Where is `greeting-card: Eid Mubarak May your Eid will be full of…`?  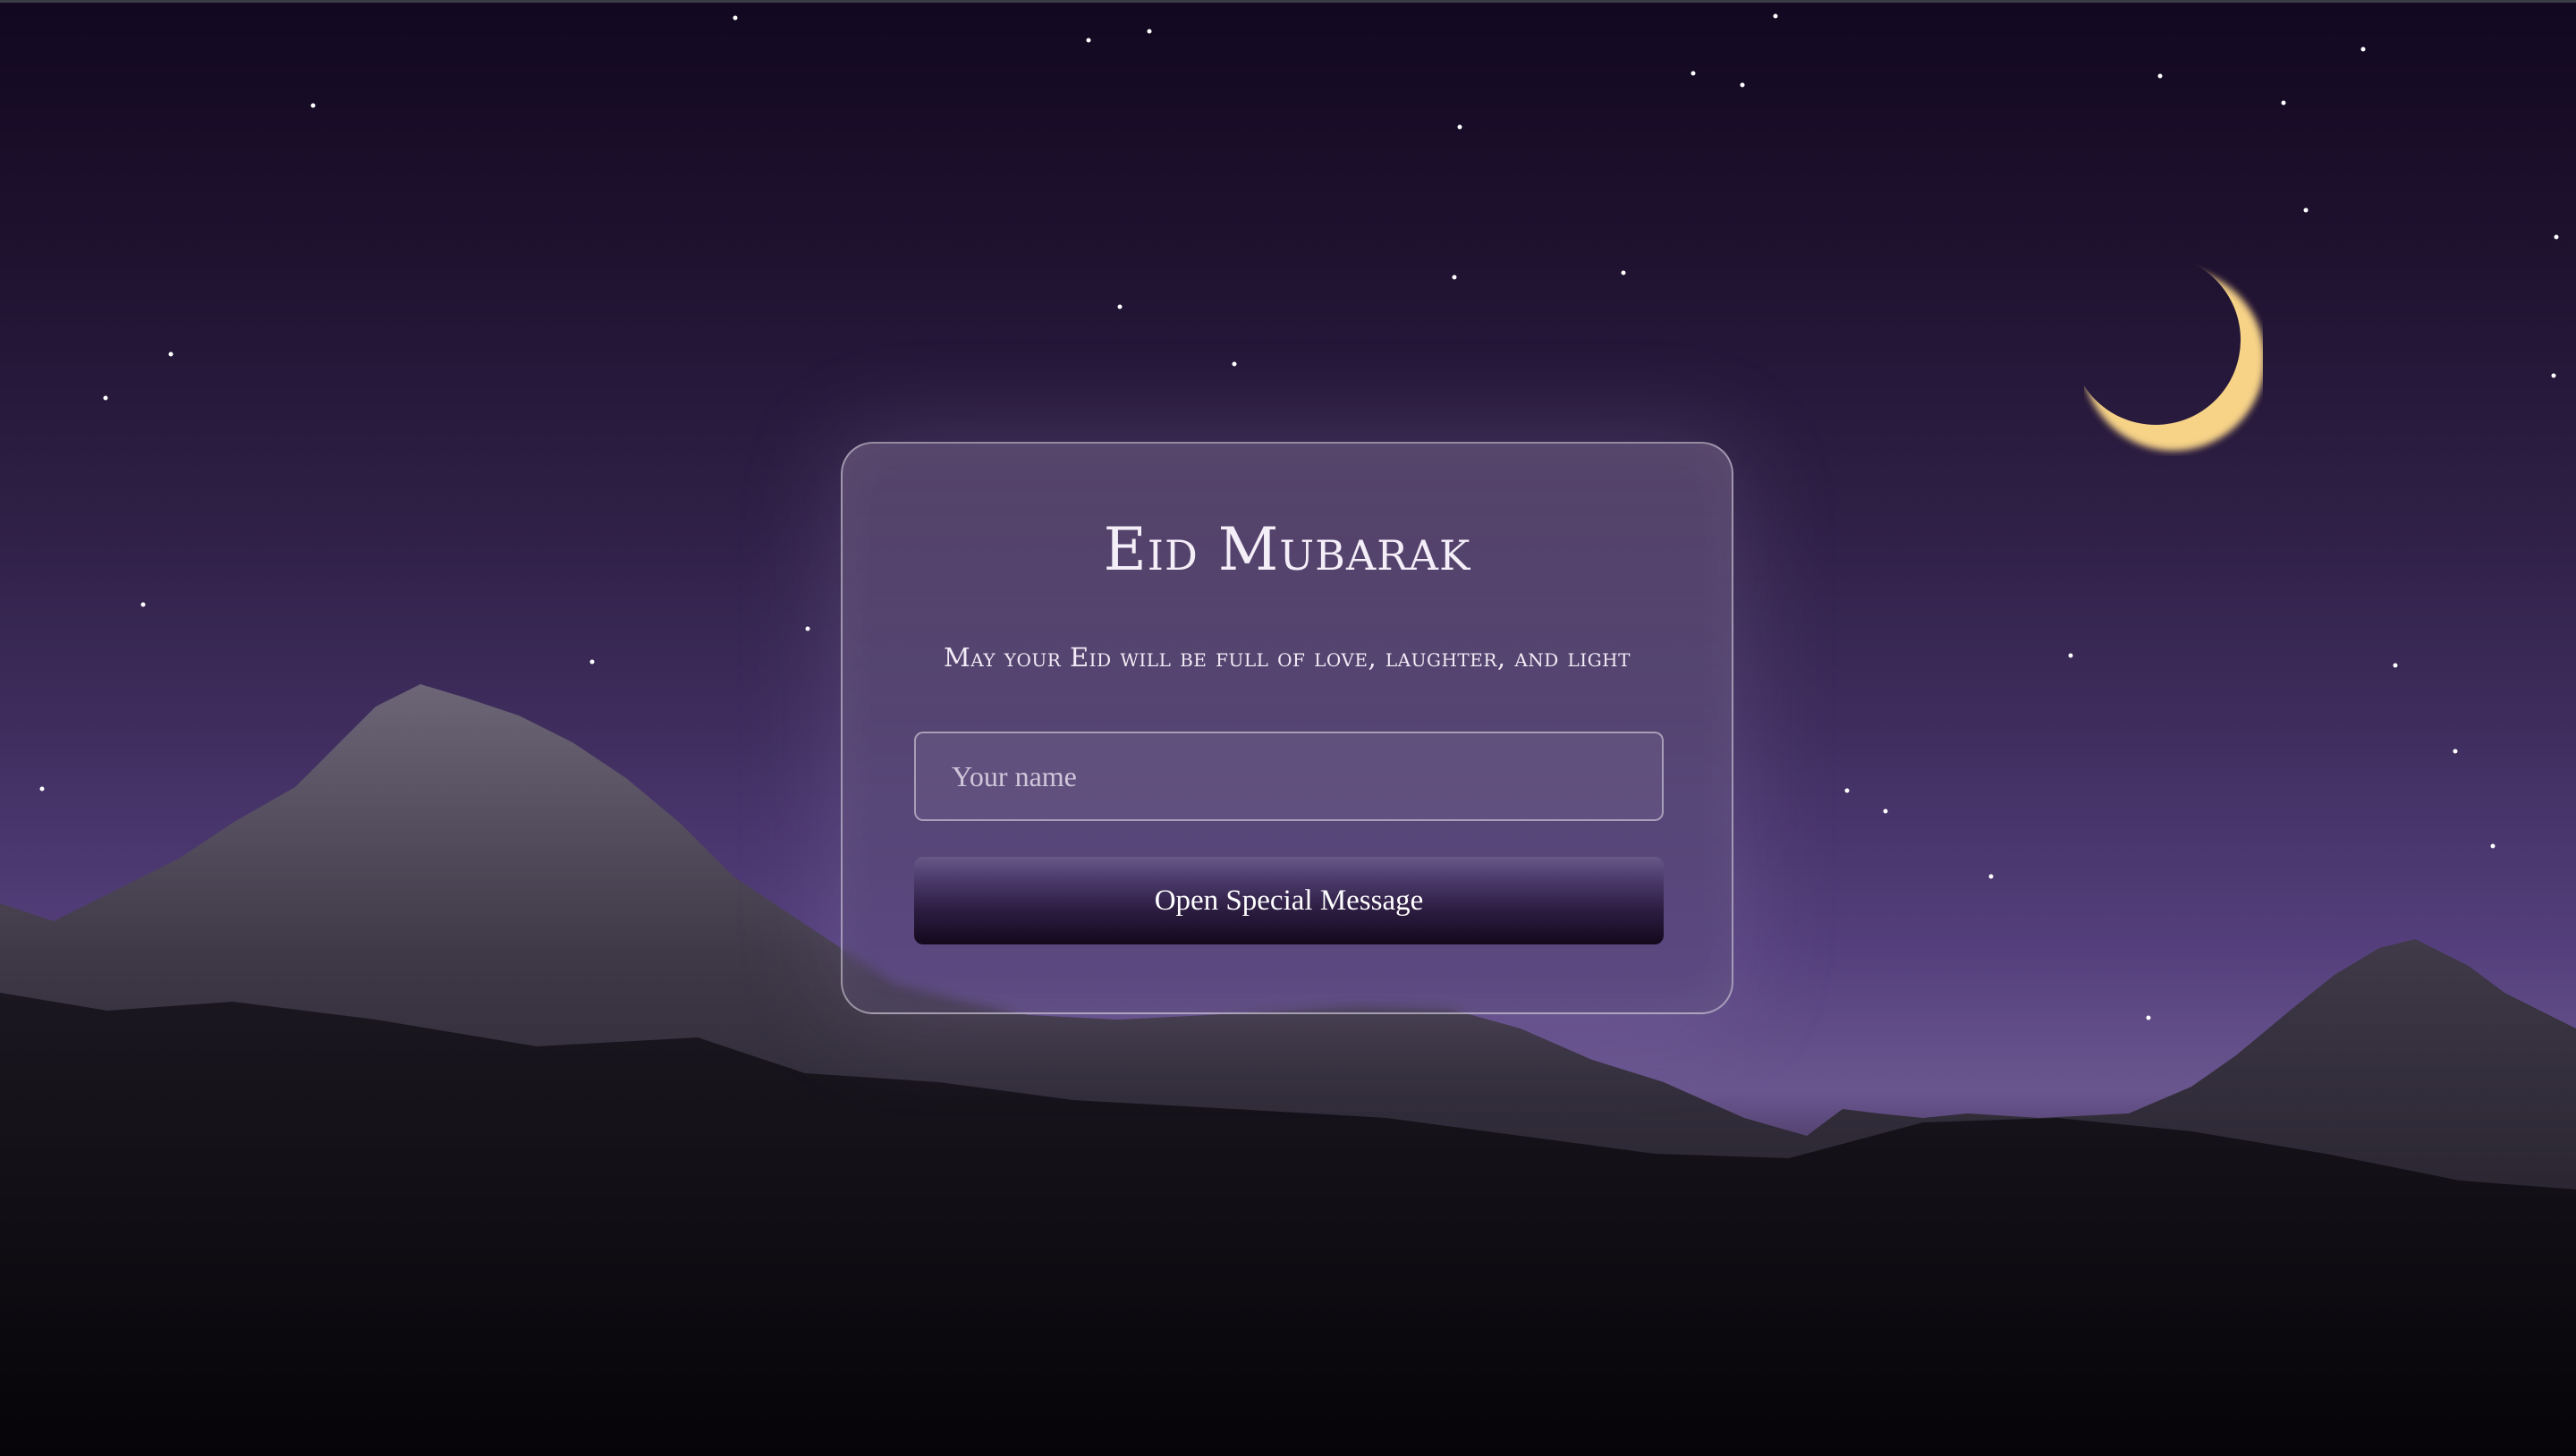
greeting-card: Eid Mubarak May your Eid will be full of… is located at coordinates (1287, 728).